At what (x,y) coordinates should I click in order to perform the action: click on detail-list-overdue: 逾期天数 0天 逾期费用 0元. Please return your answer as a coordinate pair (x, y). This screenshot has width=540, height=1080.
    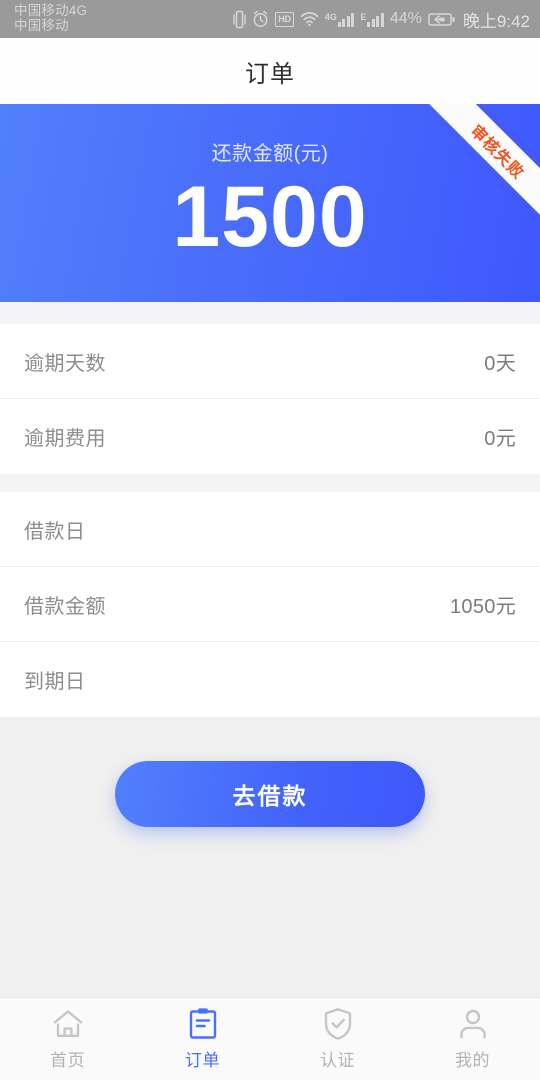
    Looking at the image, I should click on (270, 399).